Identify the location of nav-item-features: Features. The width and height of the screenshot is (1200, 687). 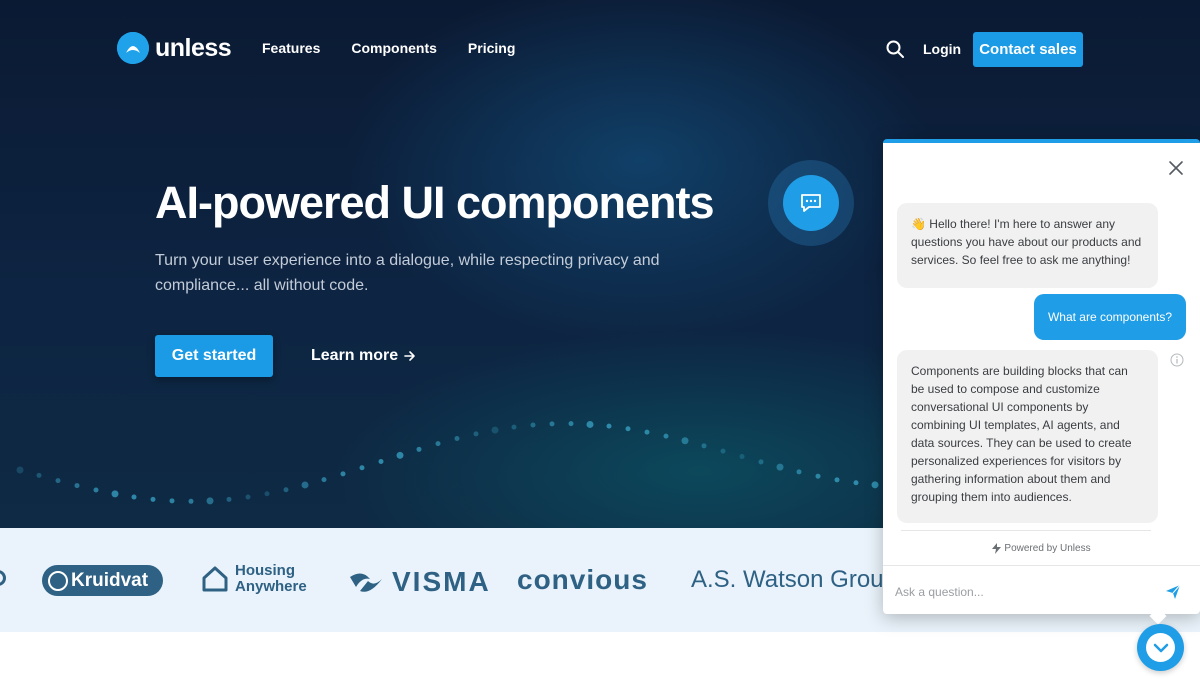
(291, 48).